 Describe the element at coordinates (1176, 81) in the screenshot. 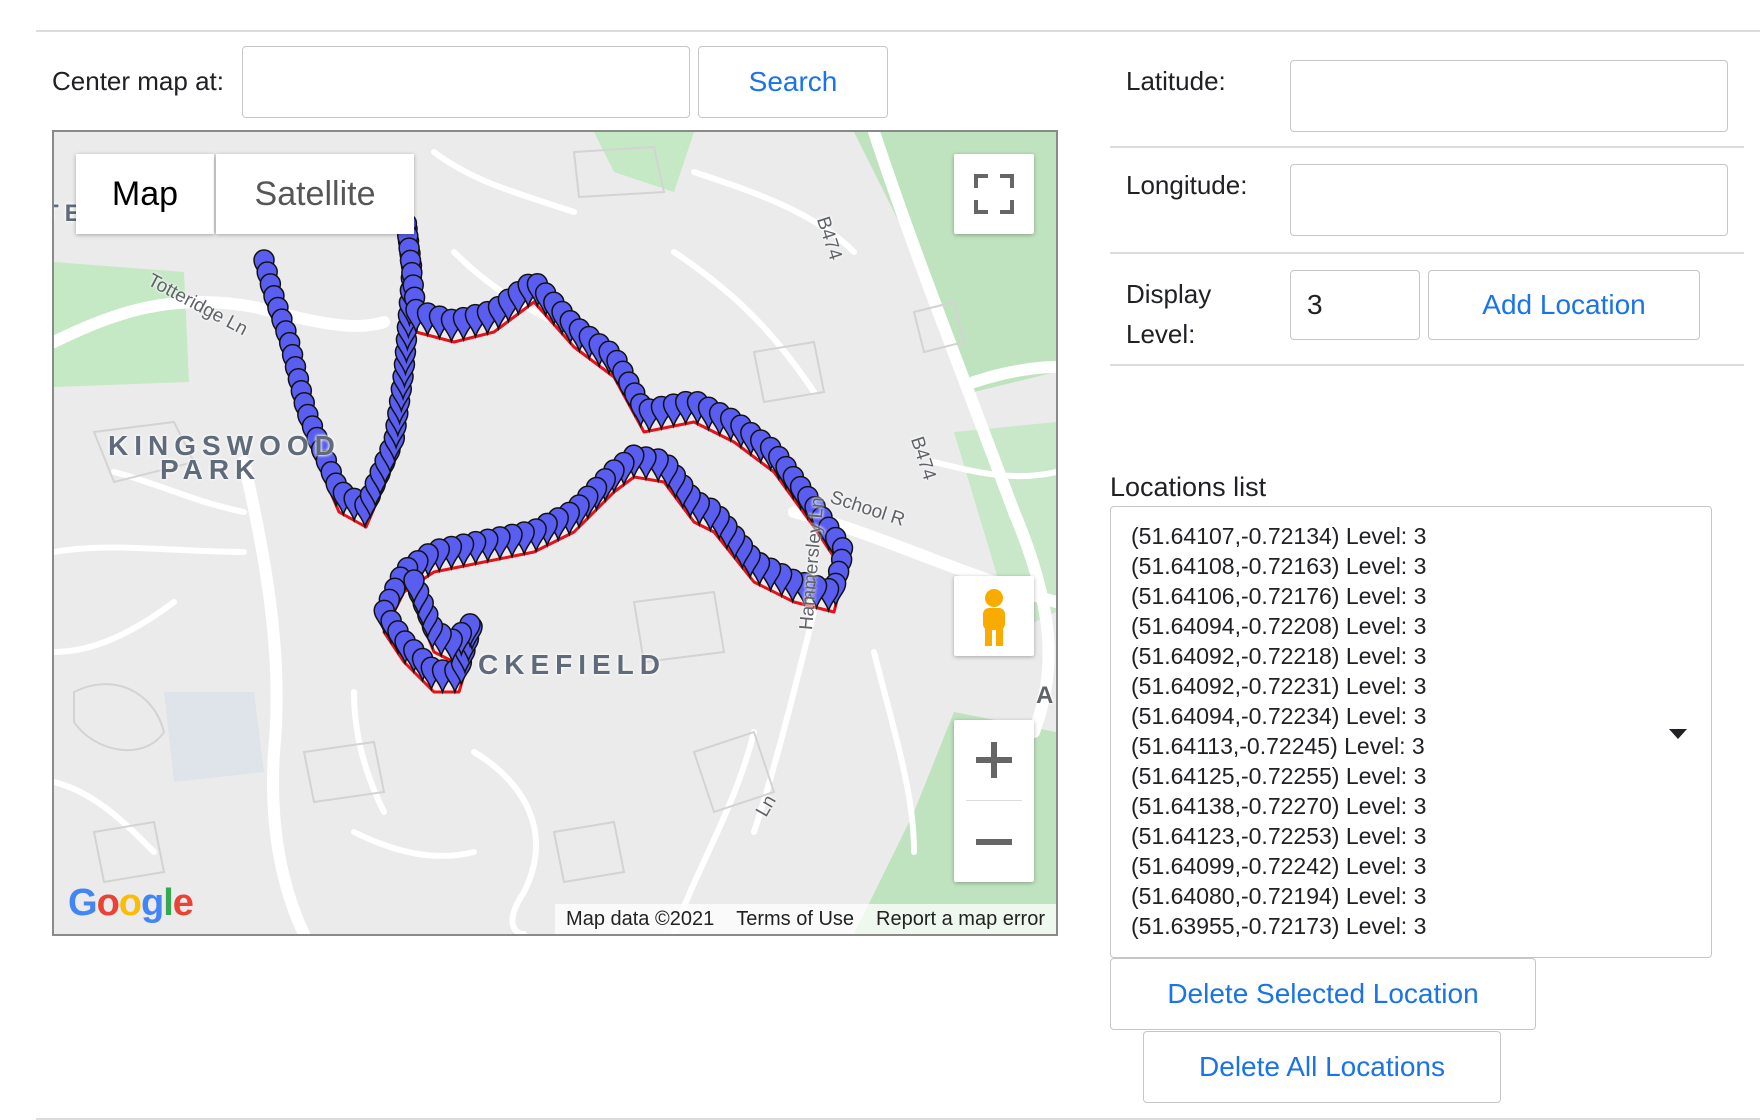

I see `latitude-label: Latitude:` at that location.